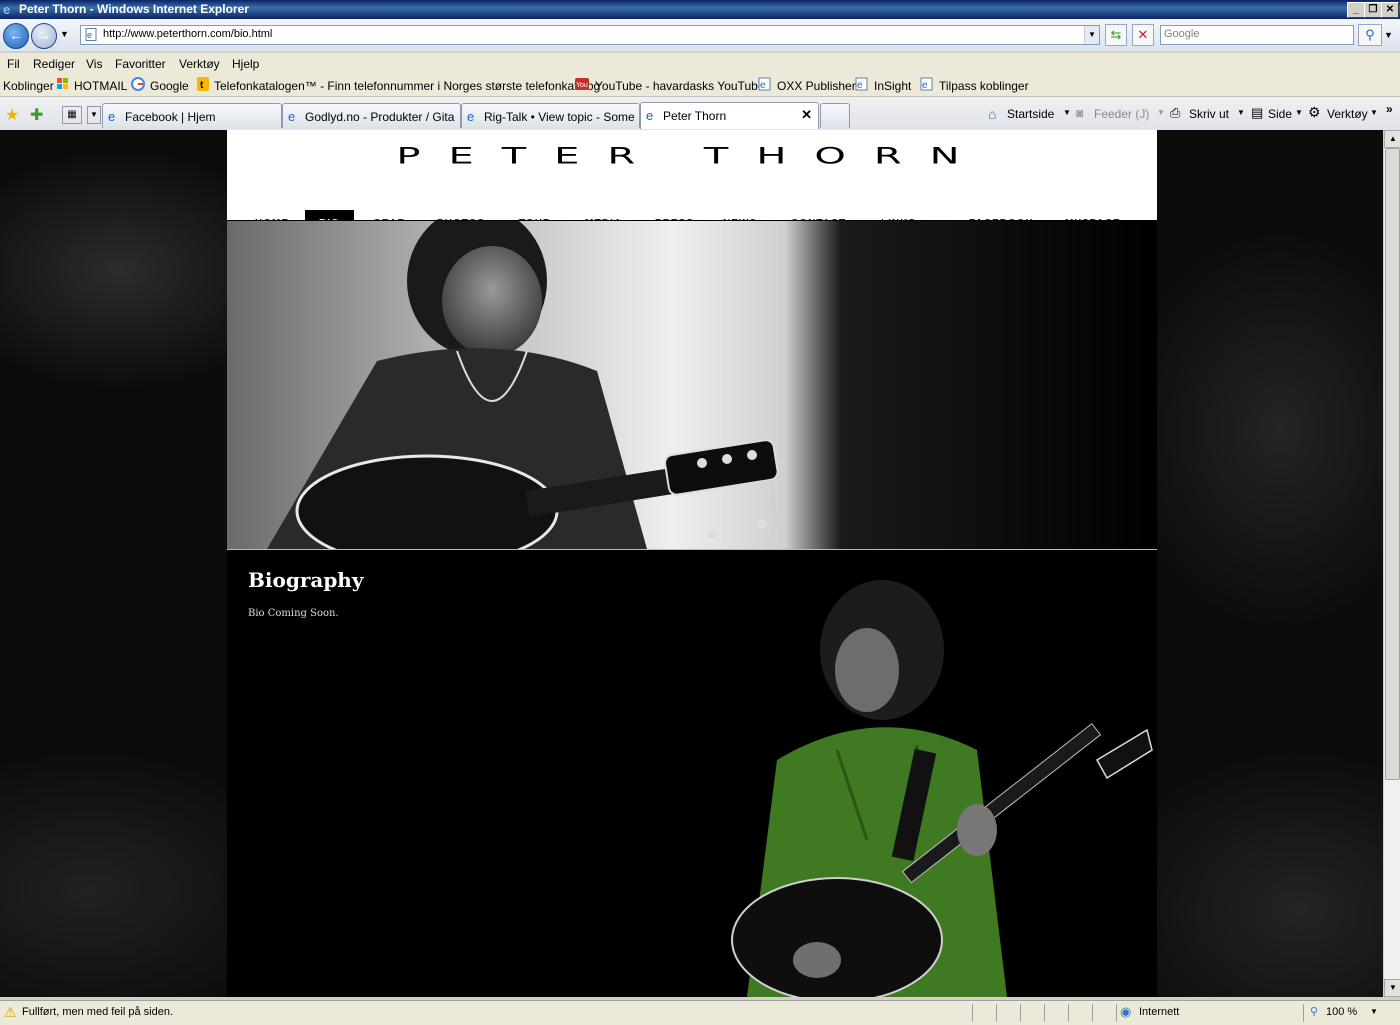 The width and height of the screenshot is (1400, 1025). What do you see at coordinates (1257, 35) in the screenshot?
I see `search-input: Google` at bounding box center [1257, 35].